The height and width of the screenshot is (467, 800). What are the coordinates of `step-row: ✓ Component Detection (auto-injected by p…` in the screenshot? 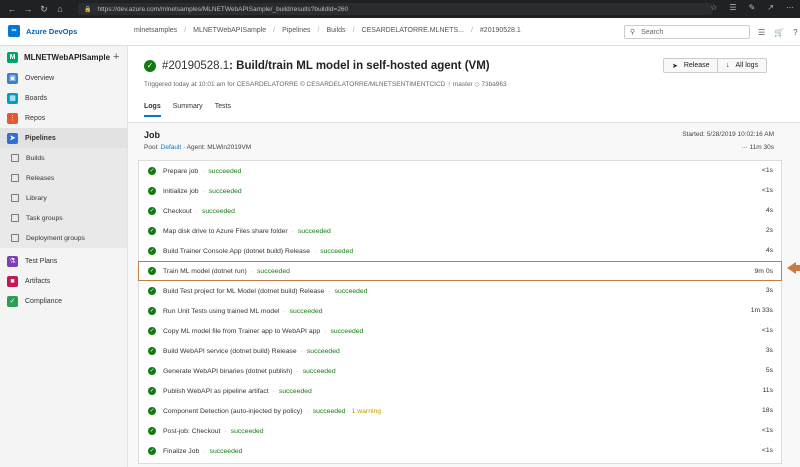 It's located at (460, 411).